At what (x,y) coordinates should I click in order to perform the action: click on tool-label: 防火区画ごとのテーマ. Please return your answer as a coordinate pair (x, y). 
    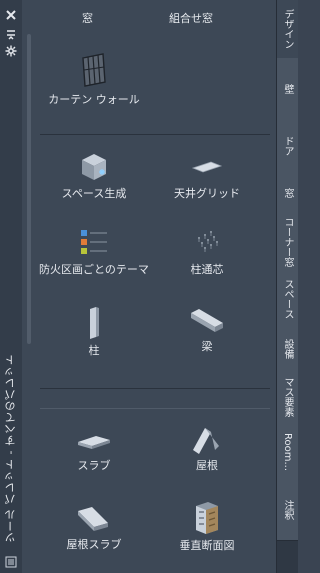
    Looking at the image, I should click on (94, 269).